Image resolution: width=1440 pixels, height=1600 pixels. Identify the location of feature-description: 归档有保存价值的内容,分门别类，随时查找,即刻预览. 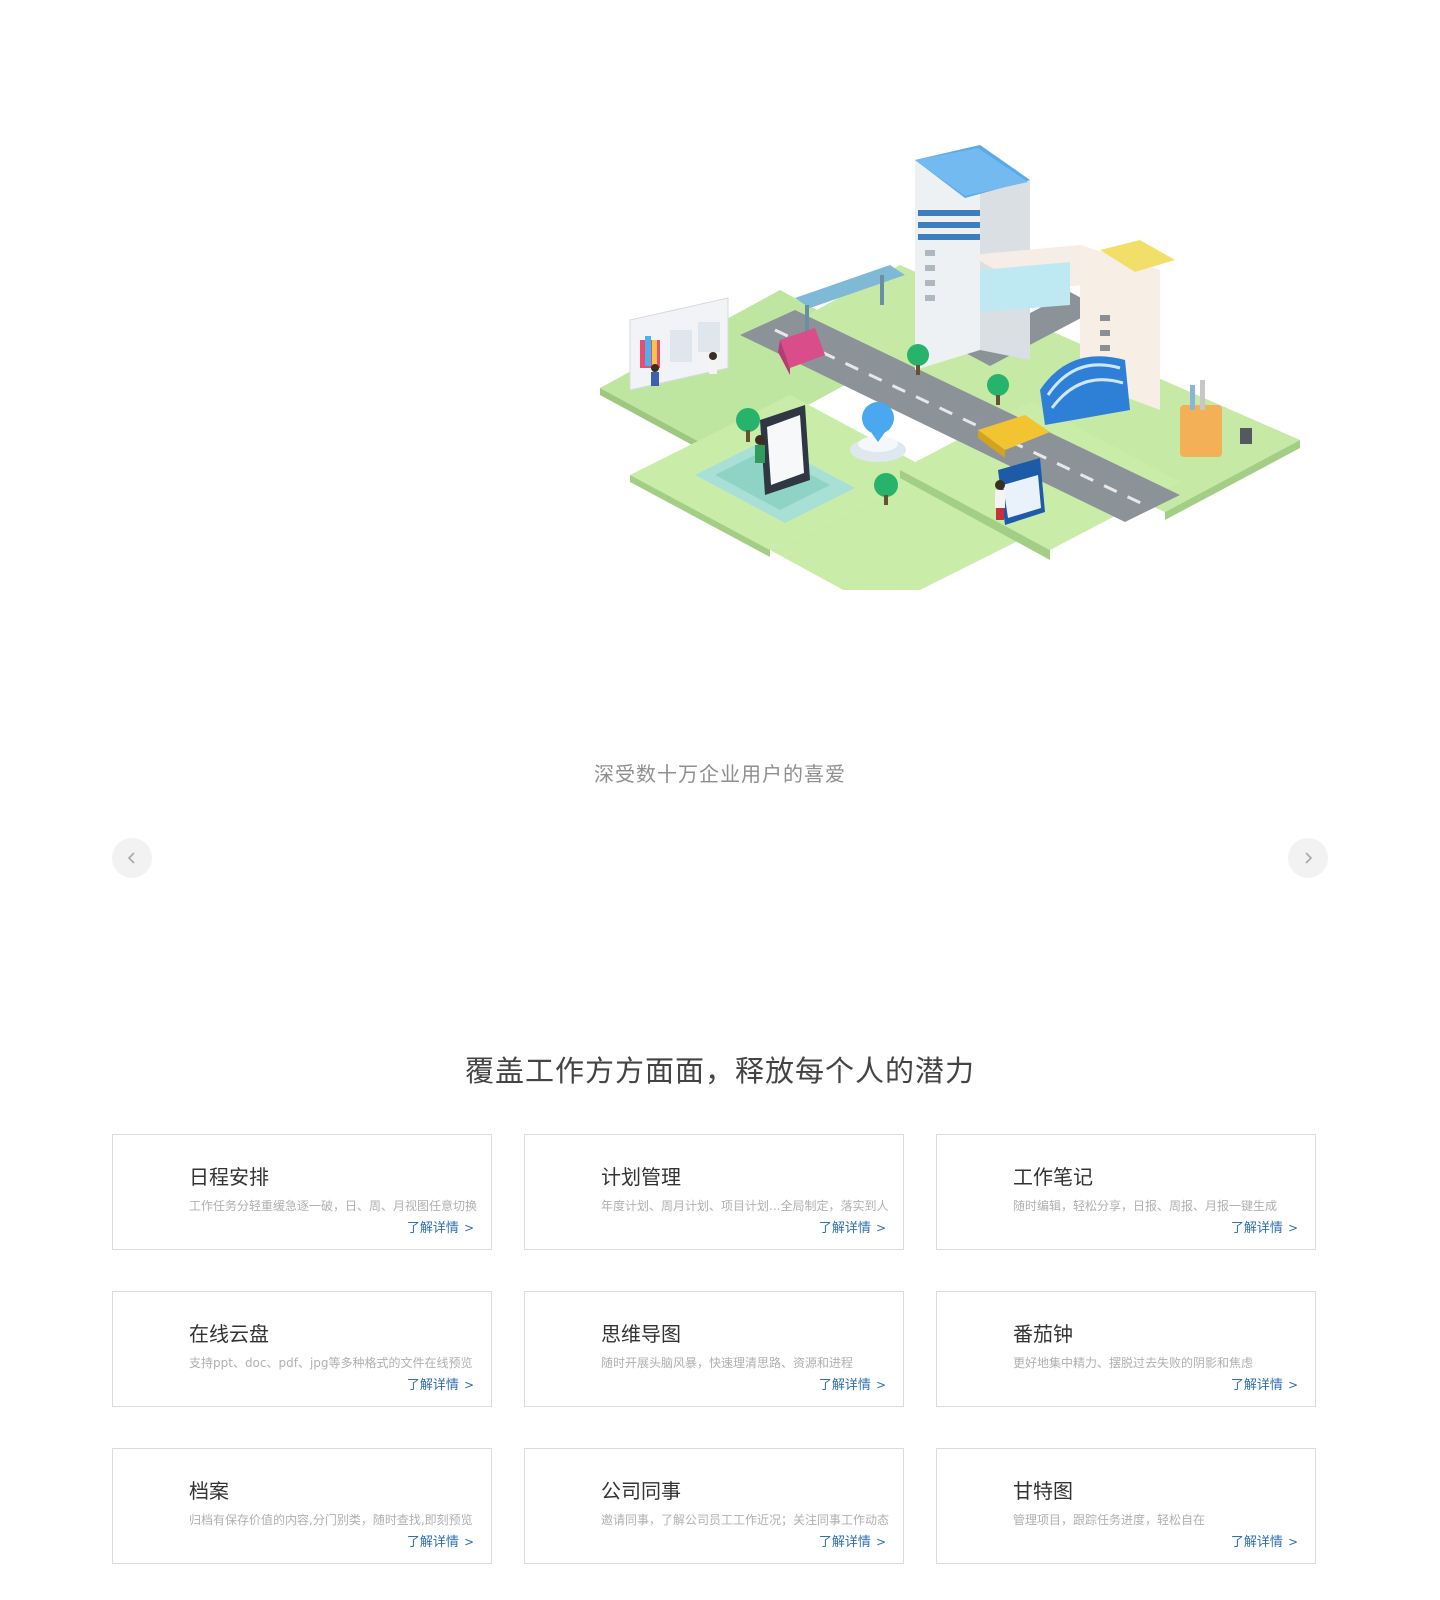
(331, 1520).